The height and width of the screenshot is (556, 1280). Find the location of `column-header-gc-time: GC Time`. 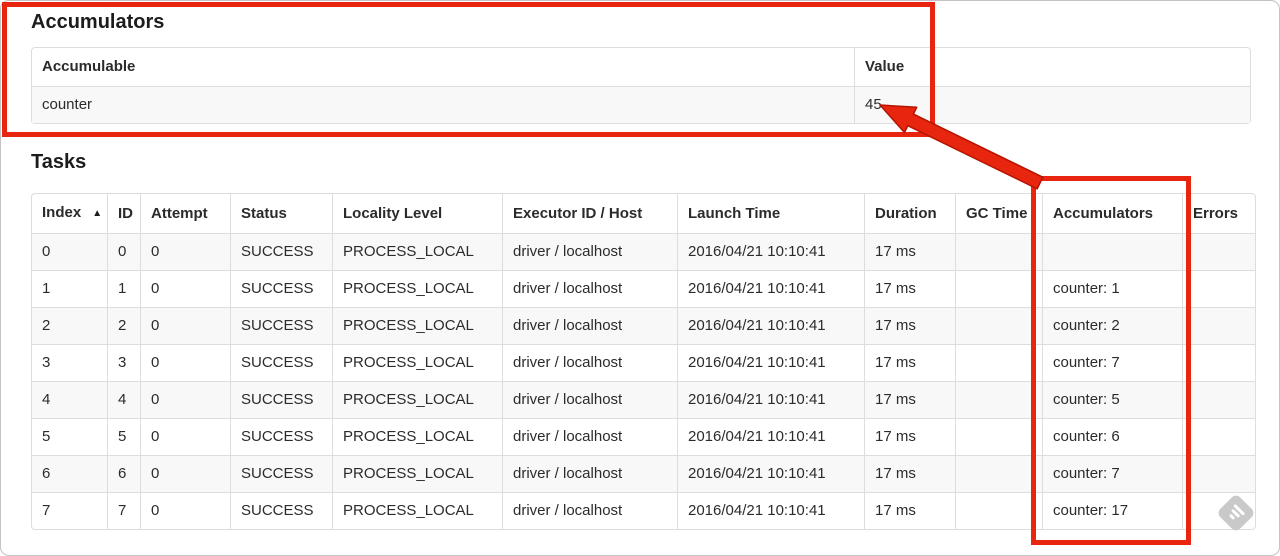

column-header-gc-time: GC Time is located at coordinates (998, 213).